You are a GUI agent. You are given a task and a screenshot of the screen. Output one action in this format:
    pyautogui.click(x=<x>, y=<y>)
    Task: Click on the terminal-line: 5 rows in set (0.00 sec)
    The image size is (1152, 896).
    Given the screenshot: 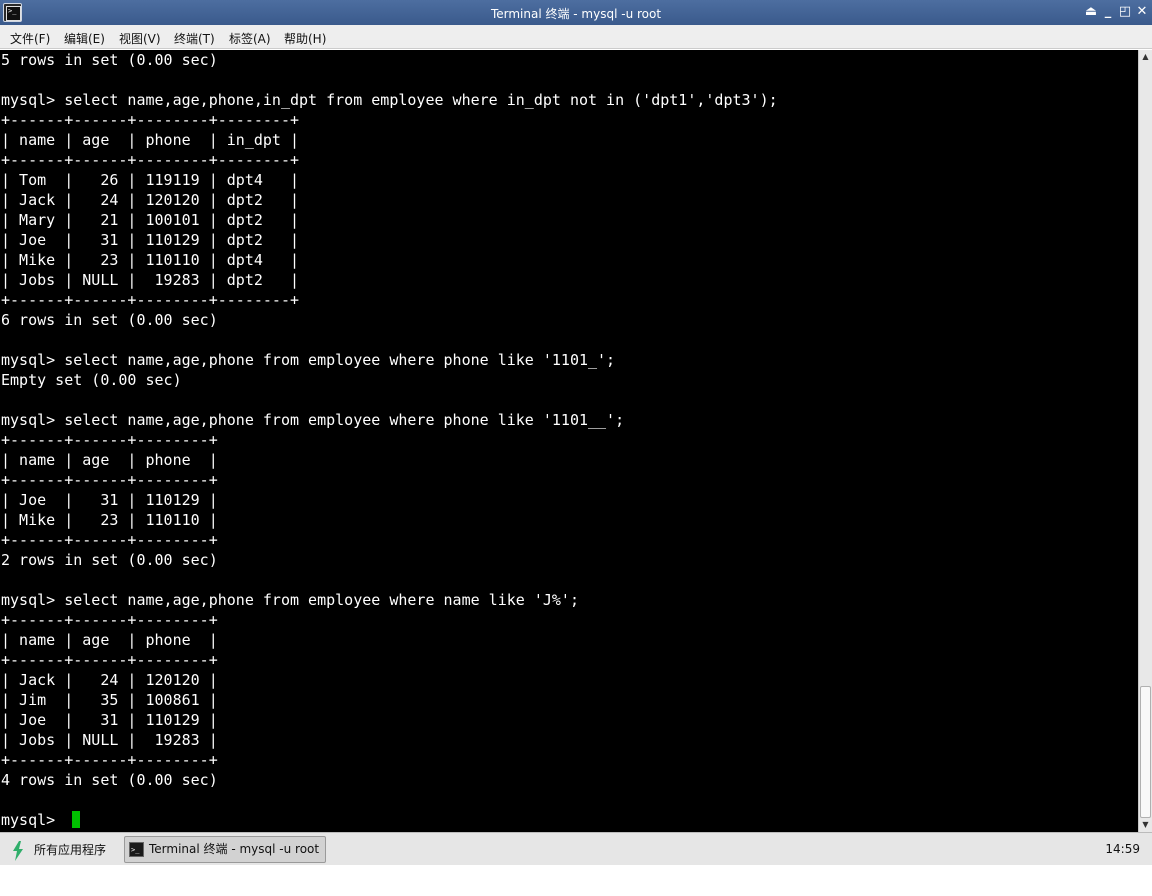 What is the action you would take?
    pyautogui.click(x=109, y=60)
    